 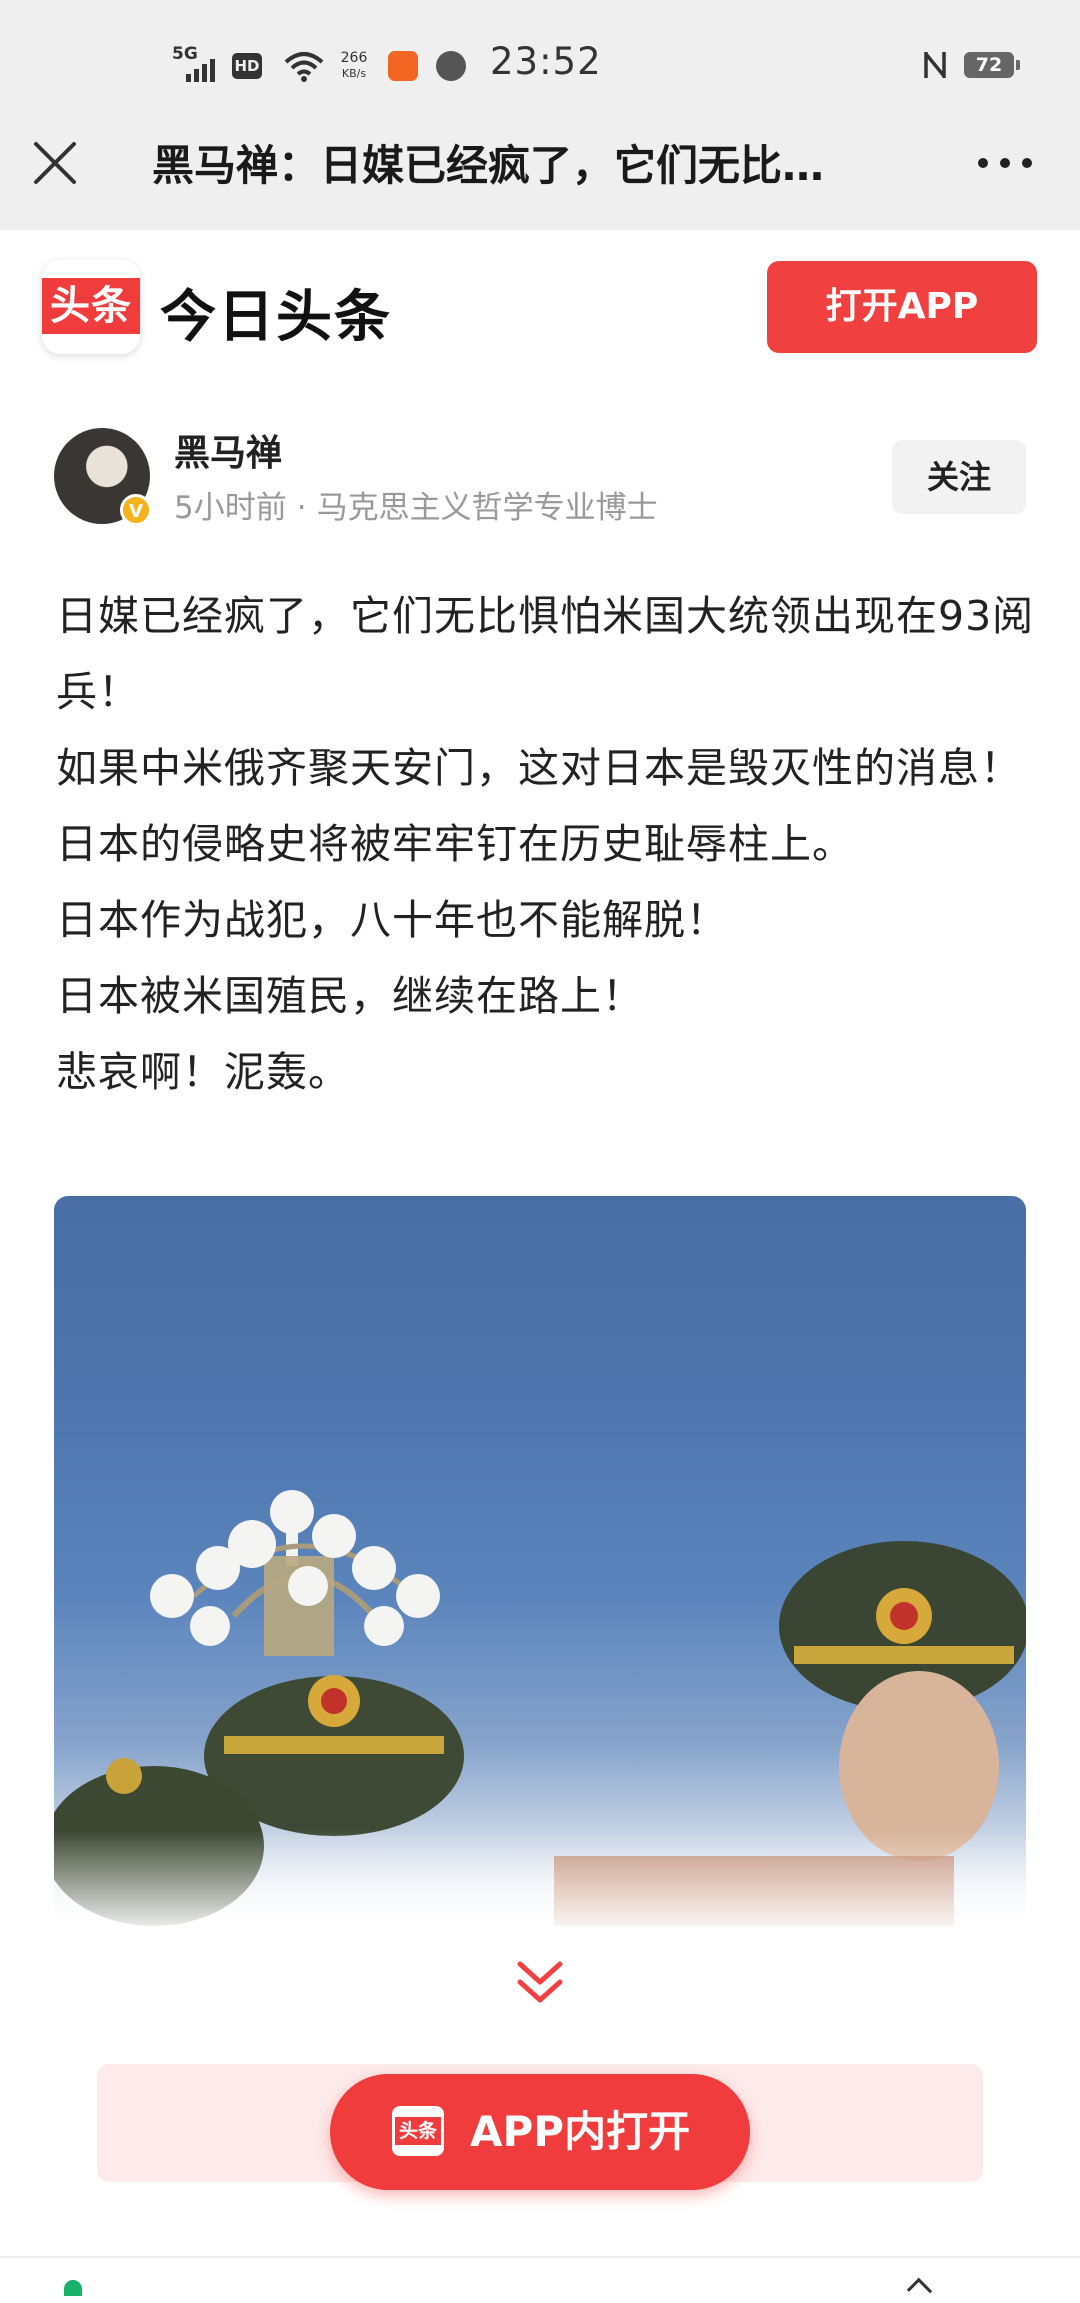 What do you see at coordinates (959, 477) in the screenshot?
I see `follow-button: 关注` at bounding box center [959, 477].